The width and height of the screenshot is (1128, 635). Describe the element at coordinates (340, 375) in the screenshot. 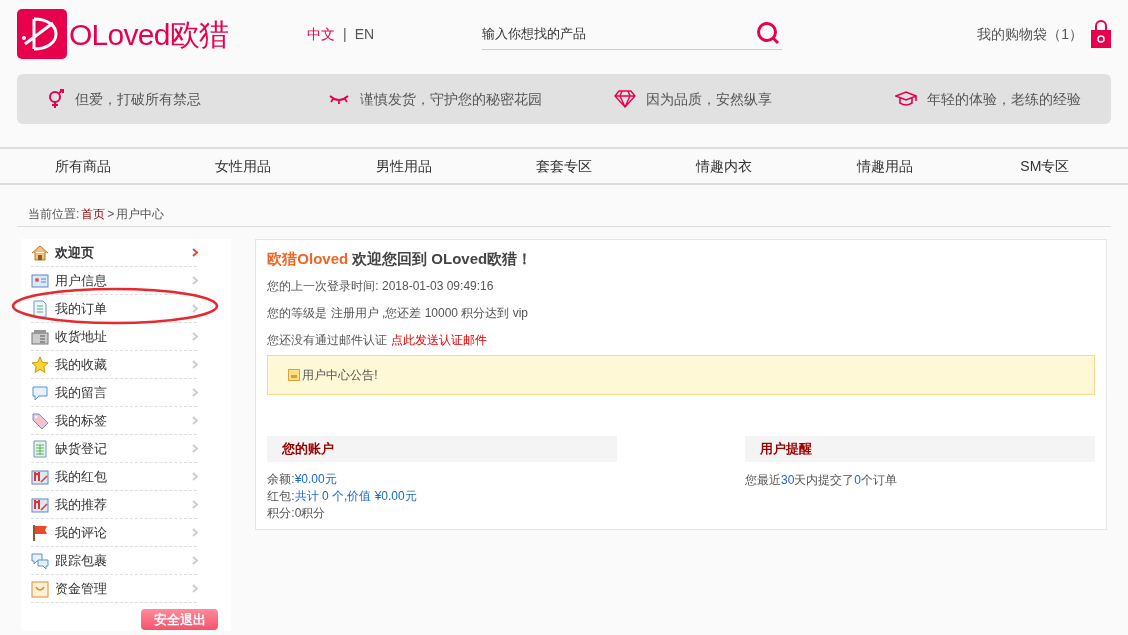

I see `notice-text: 用户中心公告!` at that location.